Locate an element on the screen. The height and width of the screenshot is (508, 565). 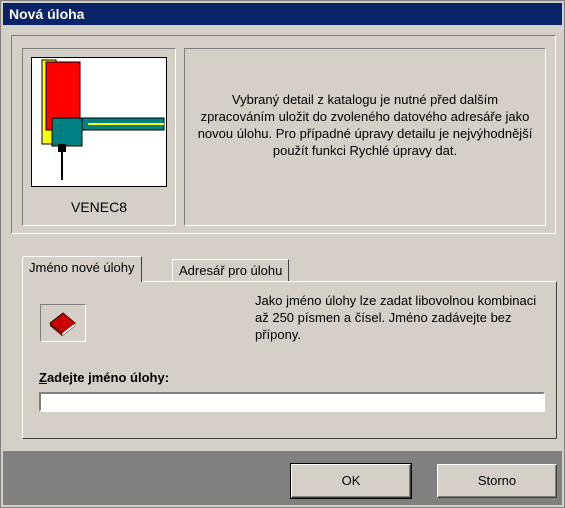
detail-preview-image is located at coordinates (99, 122).